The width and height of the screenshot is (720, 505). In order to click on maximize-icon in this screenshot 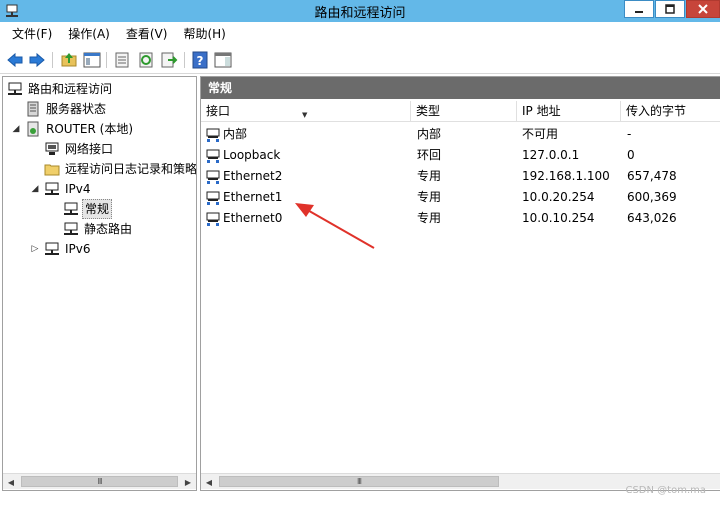, I will do `click(670, 9)`.